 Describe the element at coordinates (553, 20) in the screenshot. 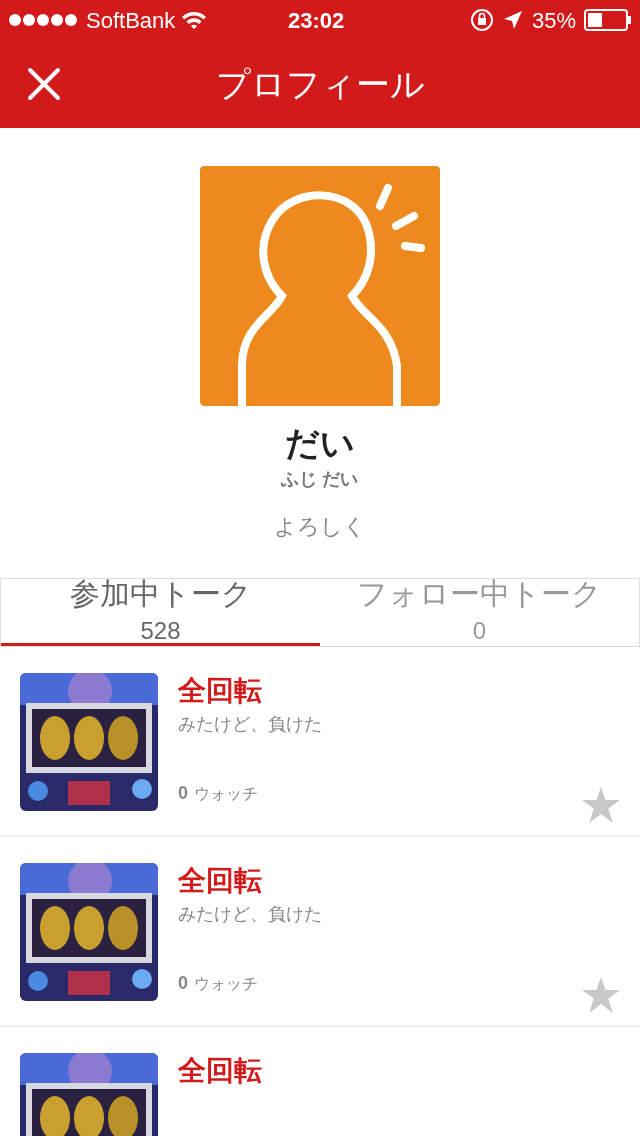

I see `battery-percent: 35%` at that location.